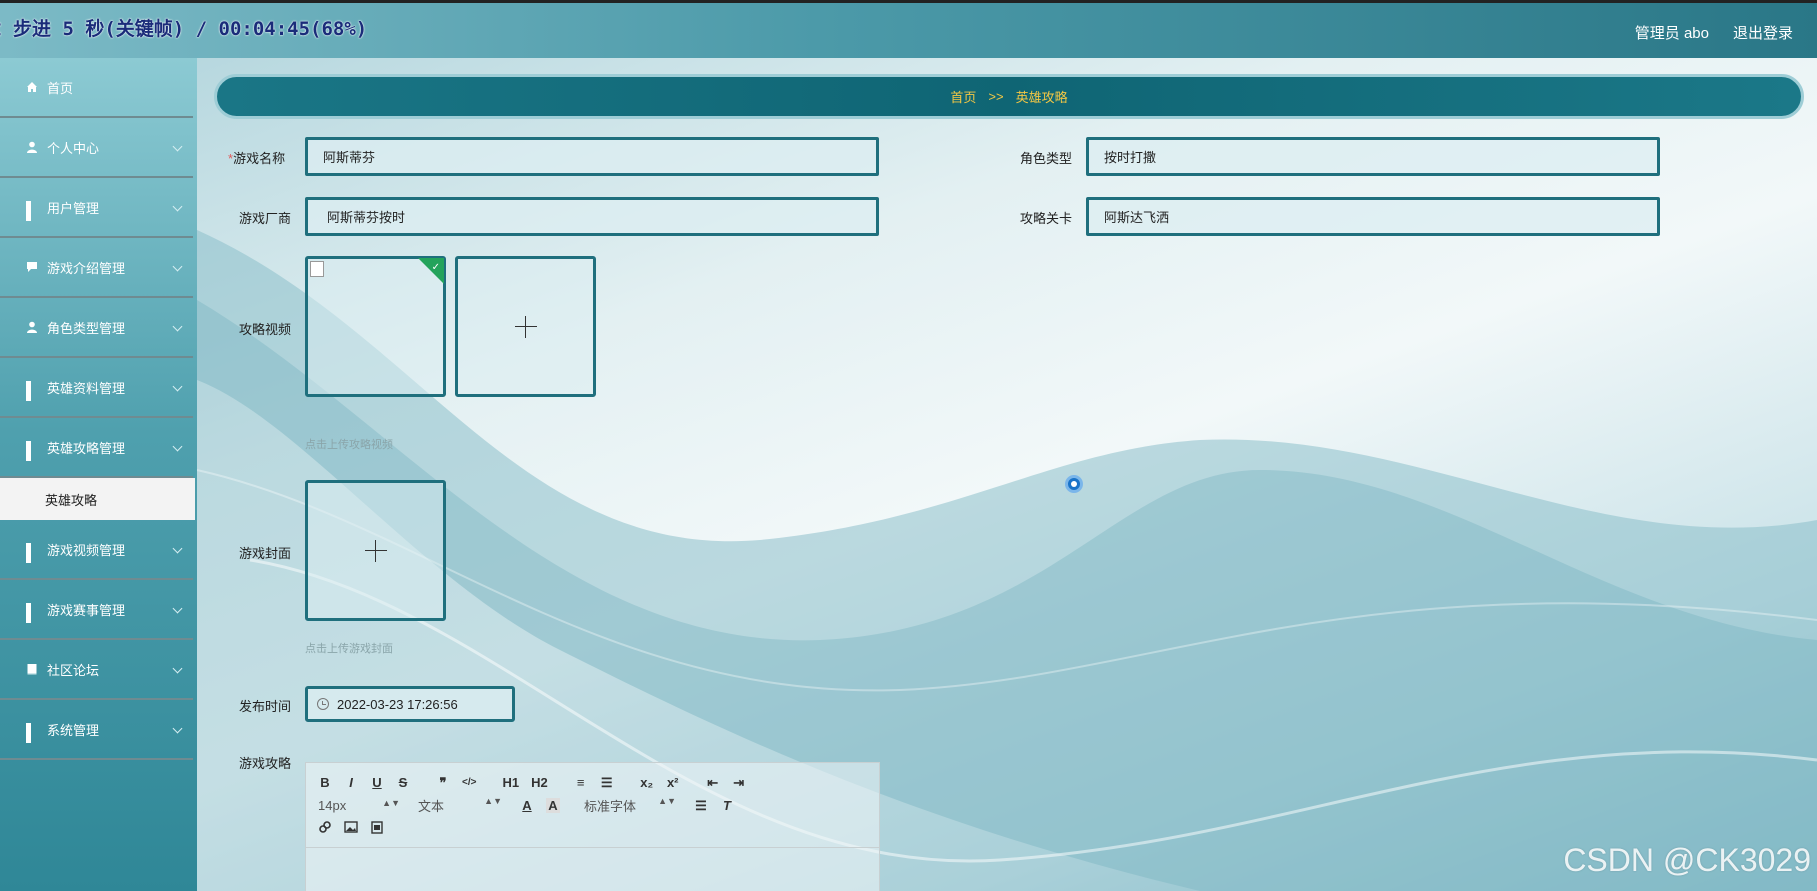 The width and height of the screenshot is (1817, 891). Describe the element at coordinates (1672, 32) in the screenshot. I see `admin-user-label: 管理员 abo` at that location.